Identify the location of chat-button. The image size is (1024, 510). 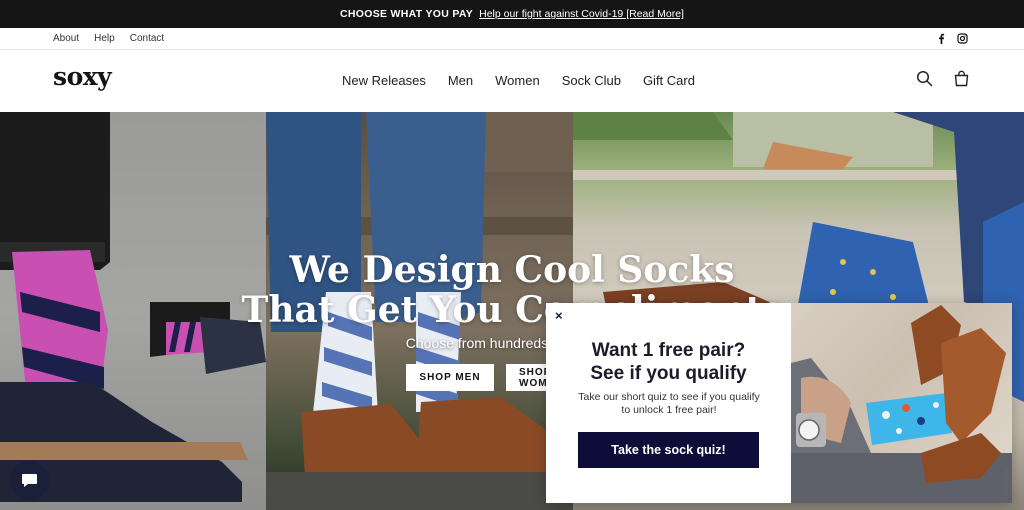
(29, 480).